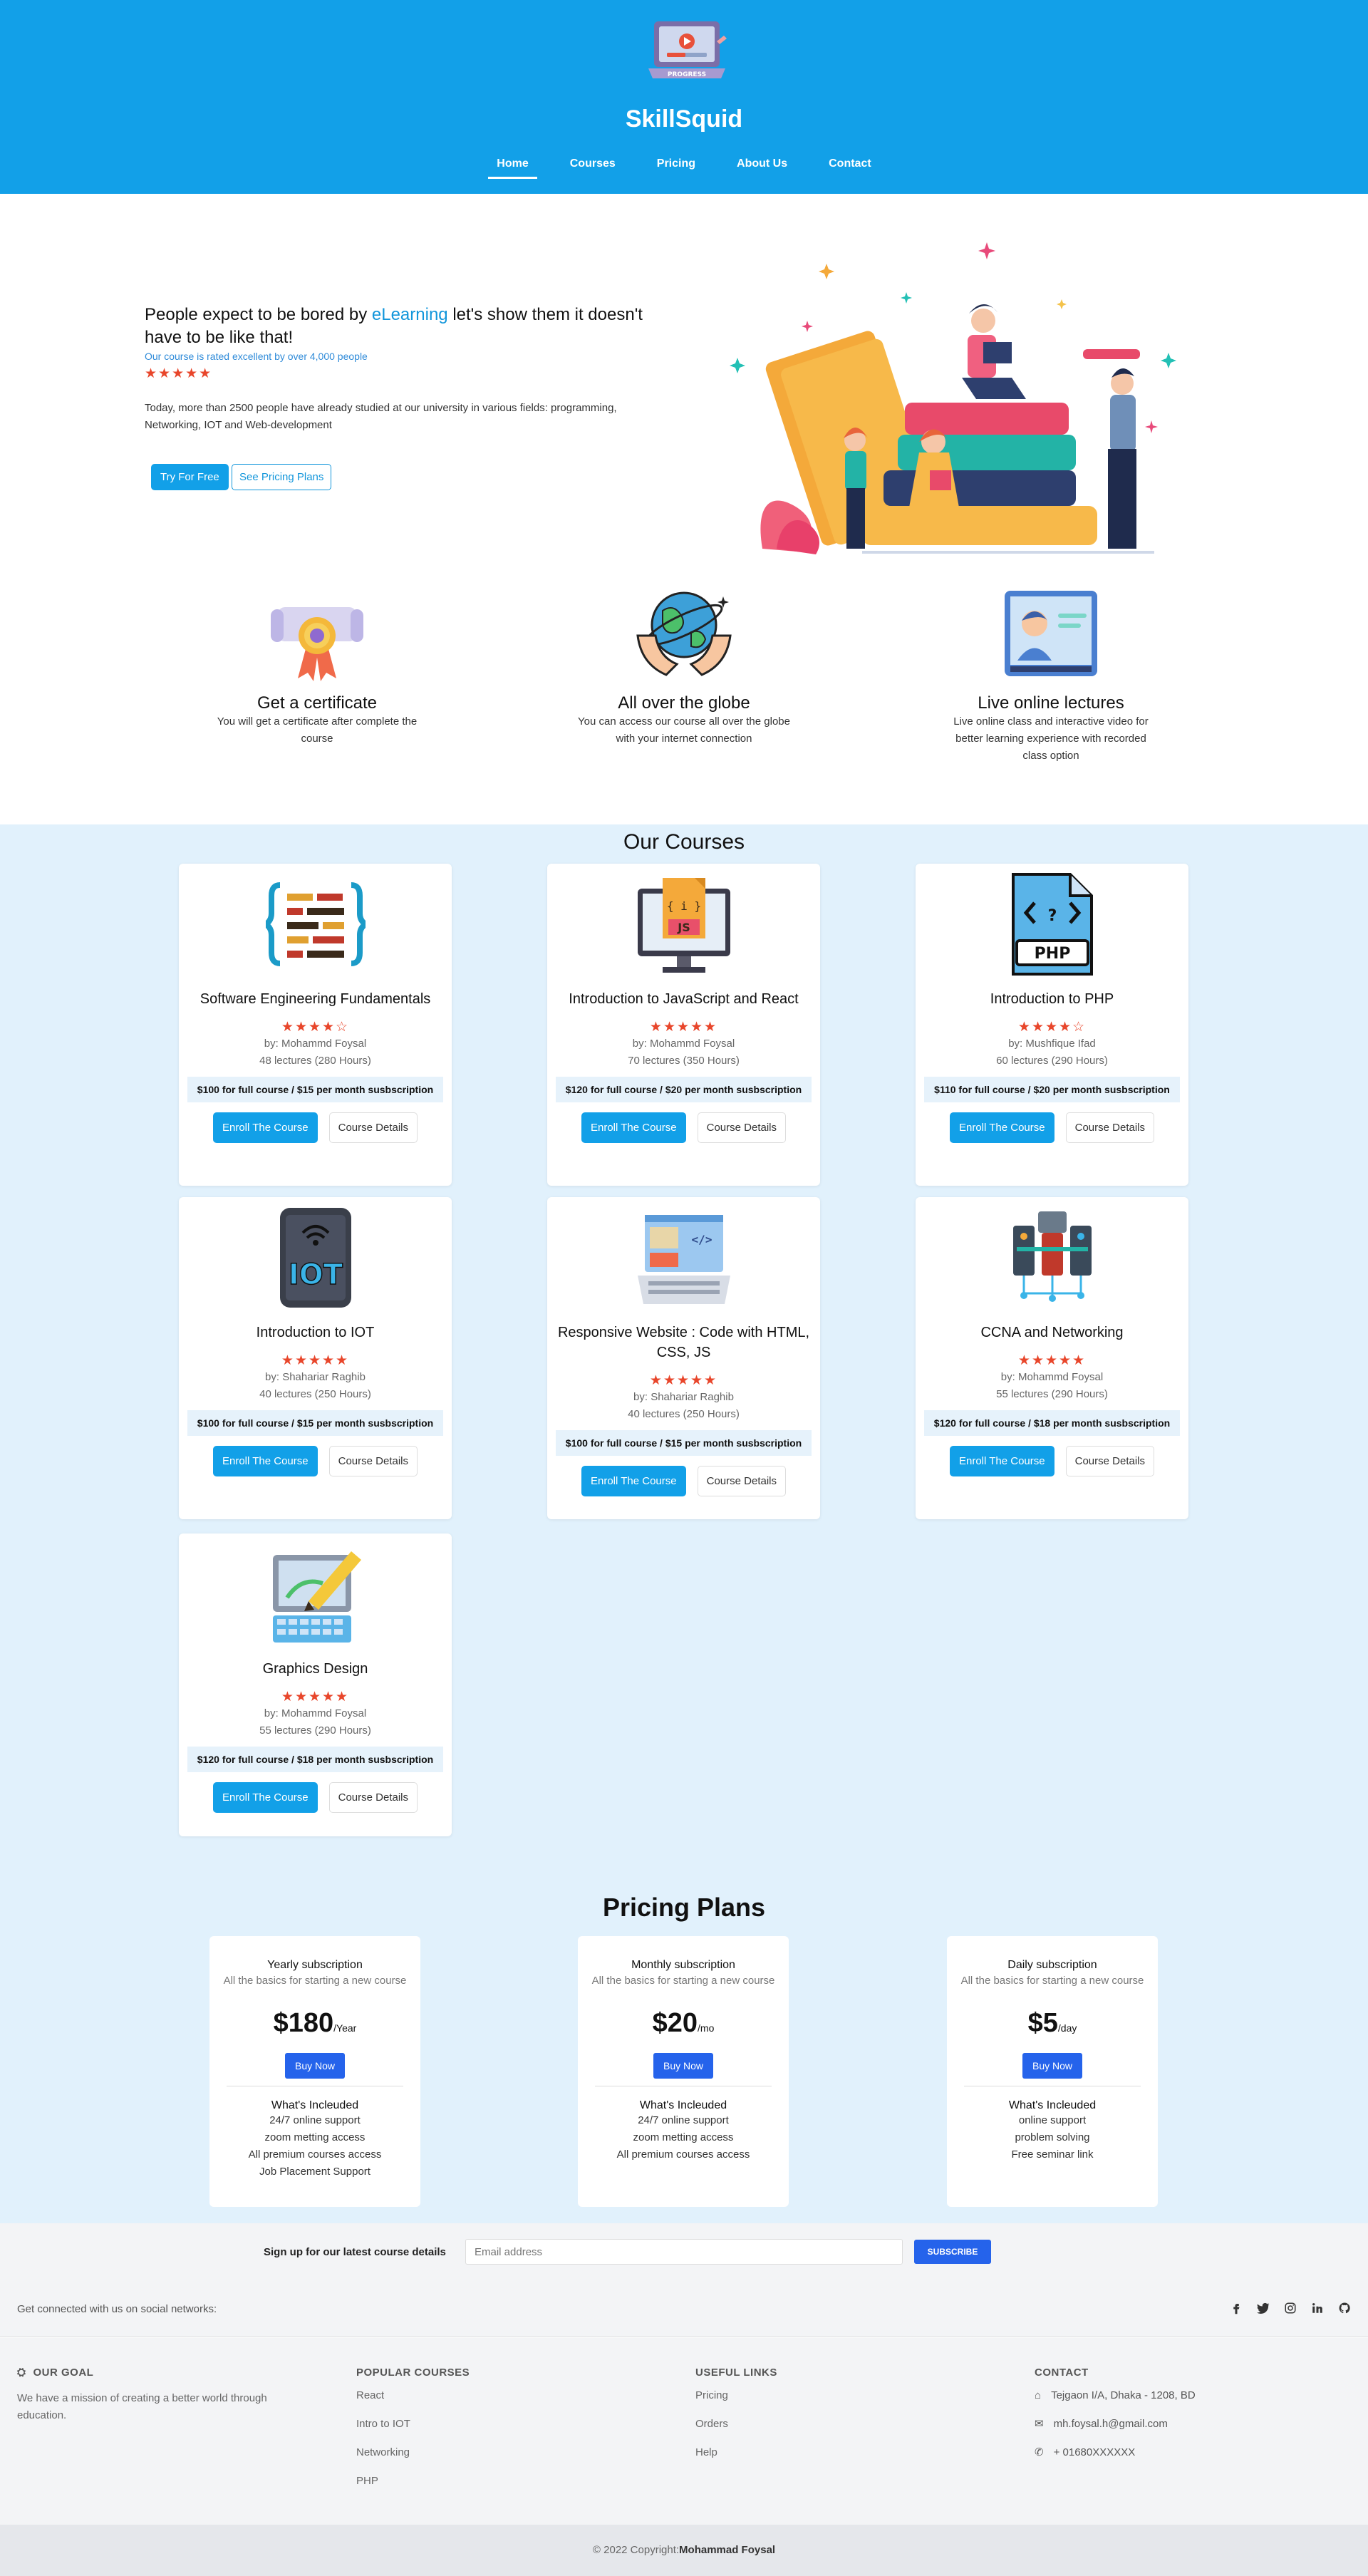 Image resolution: width=1368 pixels, height=2576 pixels. Describe the element at coordinates (315, 1061) in the screenshot. I see `course-lectures: 48 lectures (280 Hours)` at that location.